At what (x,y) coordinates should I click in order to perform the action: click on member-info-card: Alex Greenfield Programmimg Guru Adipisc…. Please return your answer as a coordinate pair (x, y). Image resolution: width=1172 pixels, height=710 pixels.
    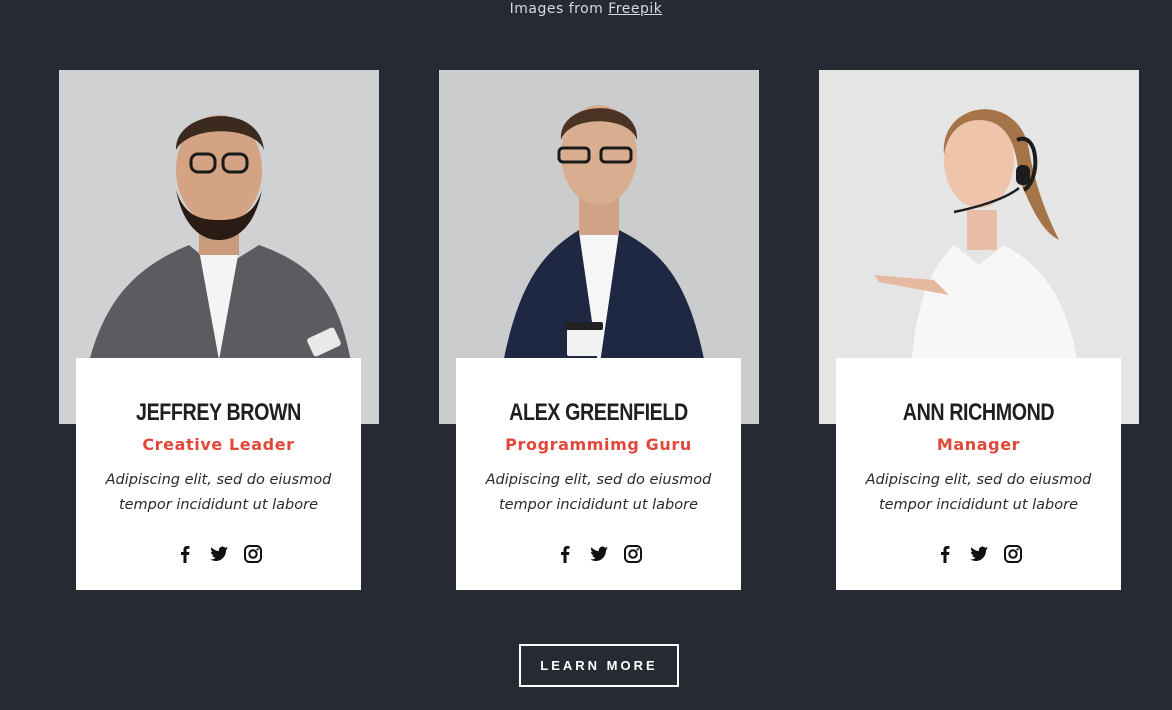
    Looking at the image, I should click on (598, 474).